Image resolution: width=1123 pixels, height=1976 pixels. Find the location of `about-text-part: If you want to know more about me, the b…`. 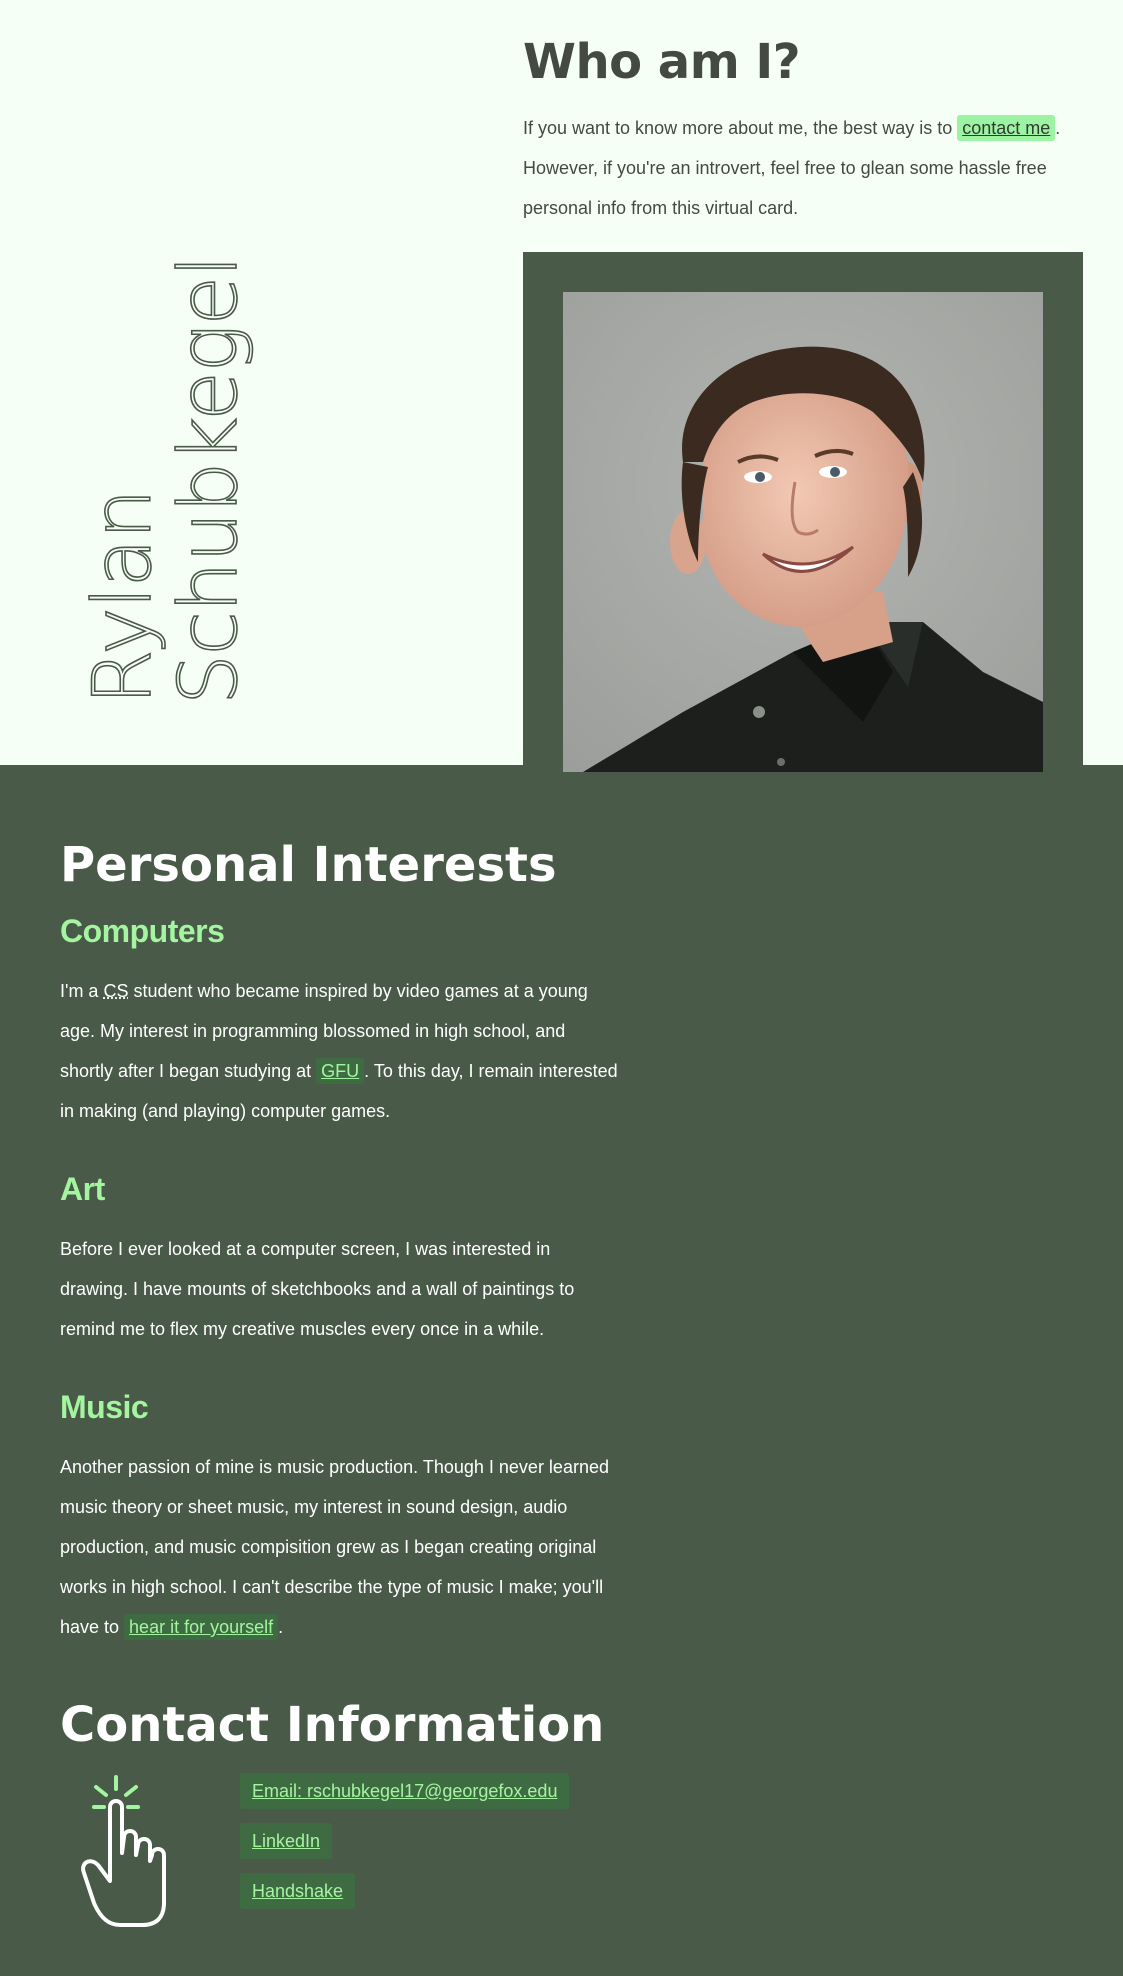

about-text-part: If you want to know more about me, the b… is located at coordinates (740, 128).